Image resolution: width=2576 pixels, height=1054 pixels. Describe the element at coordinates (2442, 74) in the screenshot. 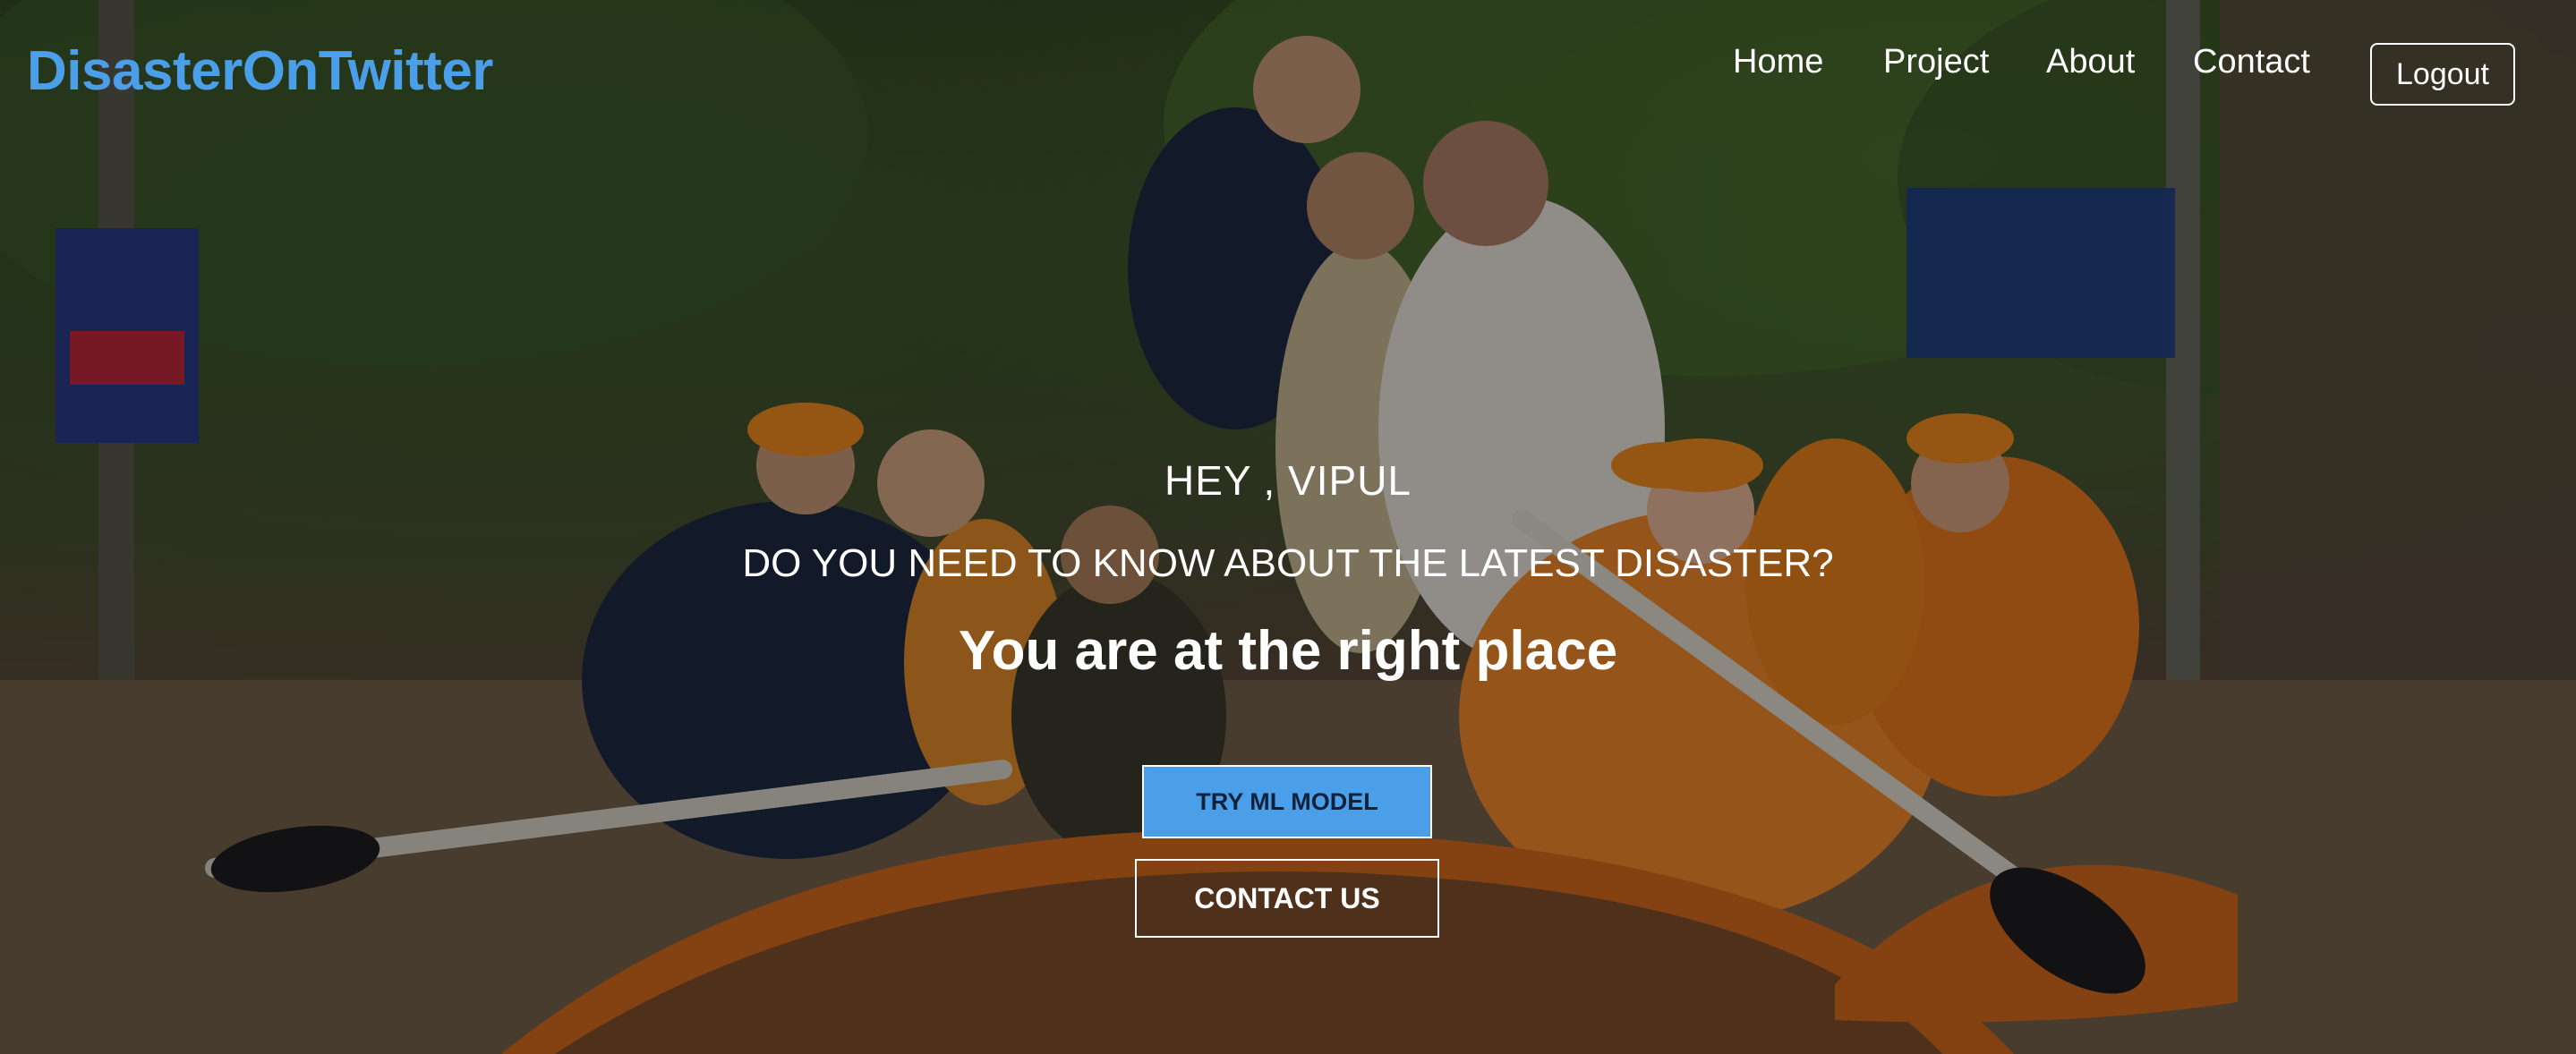

I see `logout-button: Logout` at that location.